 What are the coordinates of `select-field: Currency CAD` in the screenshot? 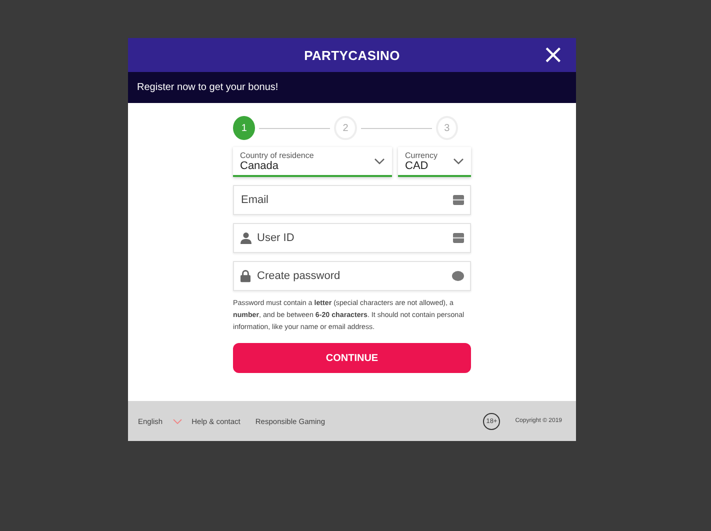 It's located at (434, 162).